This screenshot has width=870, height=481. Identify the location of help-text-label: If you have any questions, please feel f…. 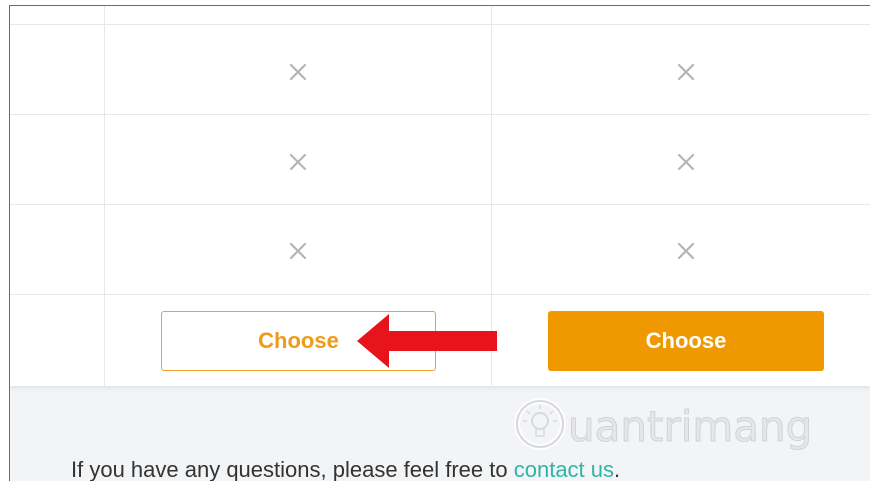
(292, 469).